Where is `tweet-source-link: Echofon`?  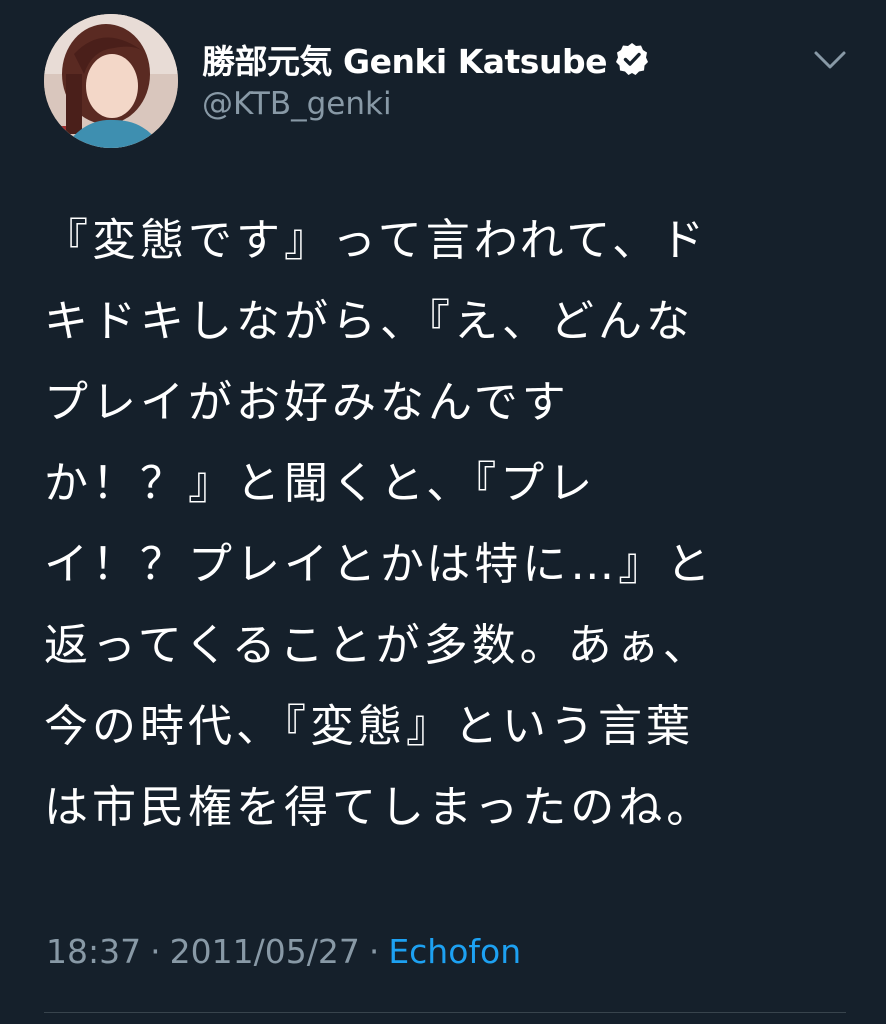
tweet-source-link: Echofon is located at coordinates (454, 951).